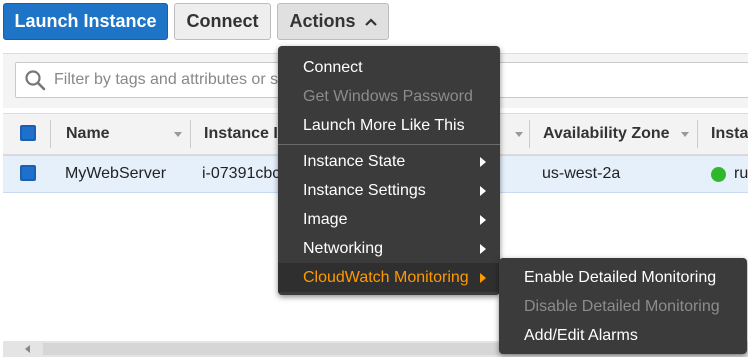 The width and height of the screenshot is (748, 357). Describe the element at coordinates (718, 174) in the screenshot. I see `status-running-icon` at that location.